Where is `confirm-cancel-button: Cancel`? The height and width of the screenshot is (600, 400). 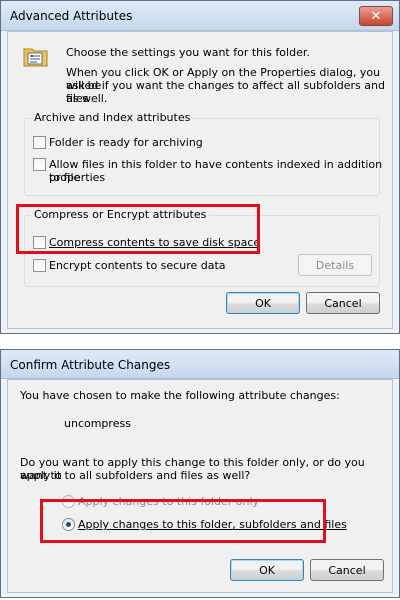 confirm-cancel-button: Cancel is located at coordinates (347, 570).